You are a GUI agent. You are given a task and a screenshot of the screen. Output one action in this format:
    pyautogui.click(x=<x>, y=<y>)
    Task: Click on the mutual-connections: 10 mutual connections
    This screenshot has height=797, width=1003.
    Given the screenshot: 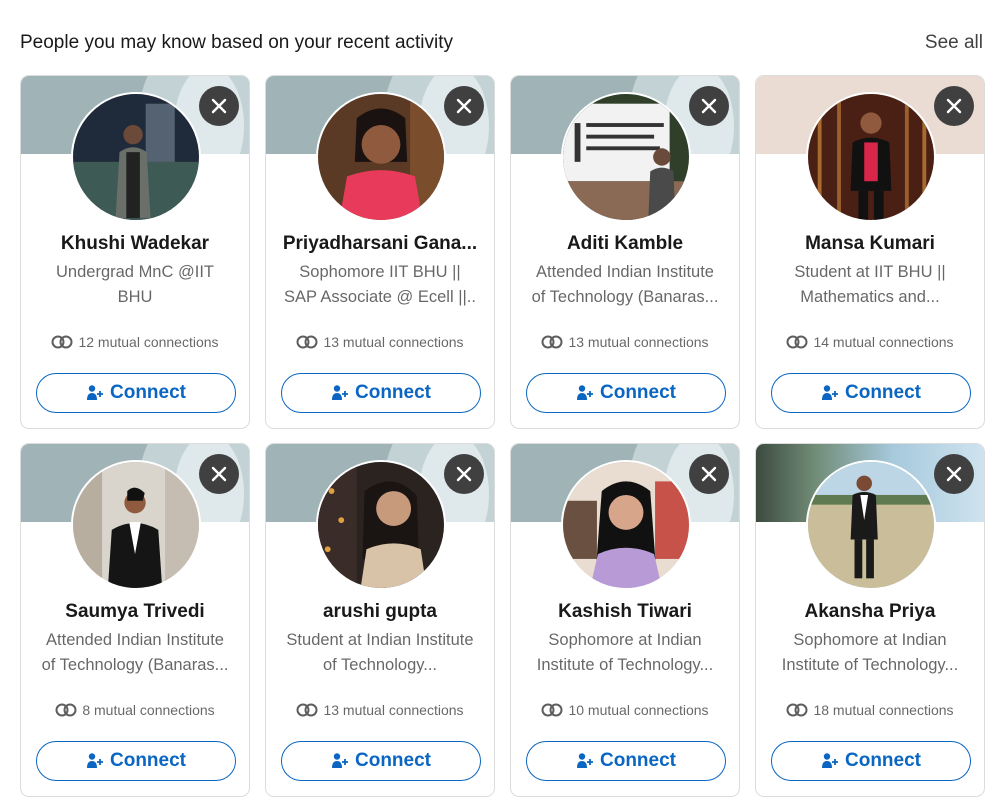 What is the action you would take?
    pyautogui.click(x=625, y=710)
    